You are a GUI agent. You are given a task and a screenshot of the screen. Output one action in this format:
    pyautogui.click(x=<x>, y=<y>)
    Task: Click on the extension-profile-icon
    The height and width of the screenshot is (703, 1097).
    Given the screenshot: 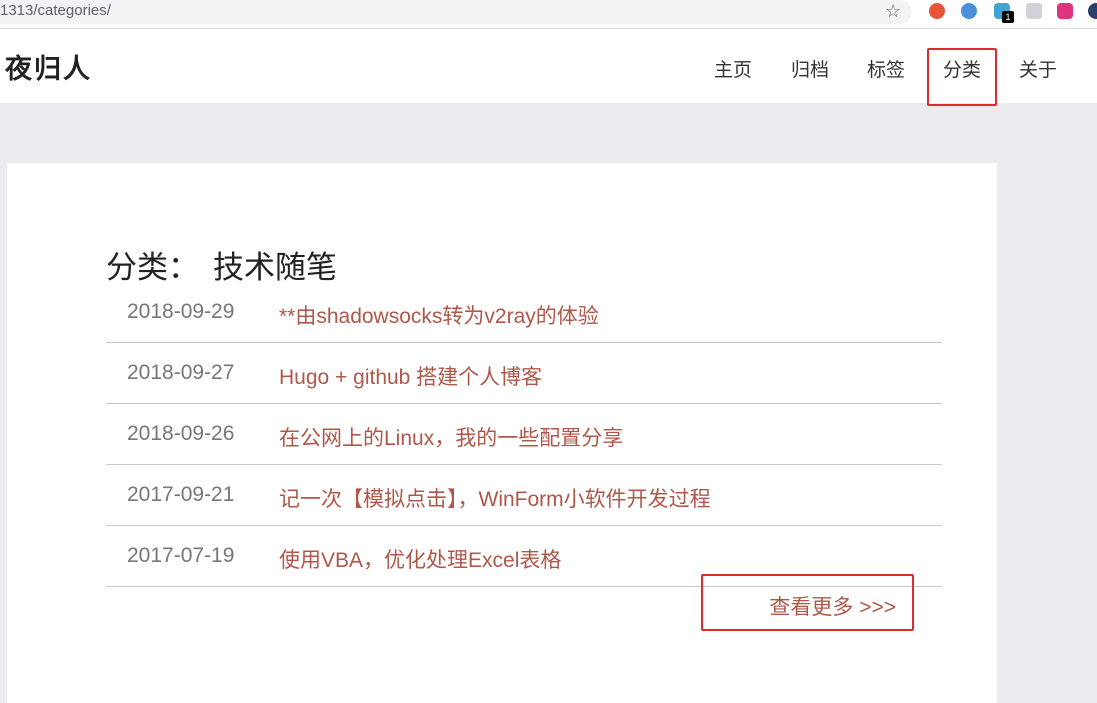 What is the action you would take?
    pyautogui.click(x=1092, y=11)
    